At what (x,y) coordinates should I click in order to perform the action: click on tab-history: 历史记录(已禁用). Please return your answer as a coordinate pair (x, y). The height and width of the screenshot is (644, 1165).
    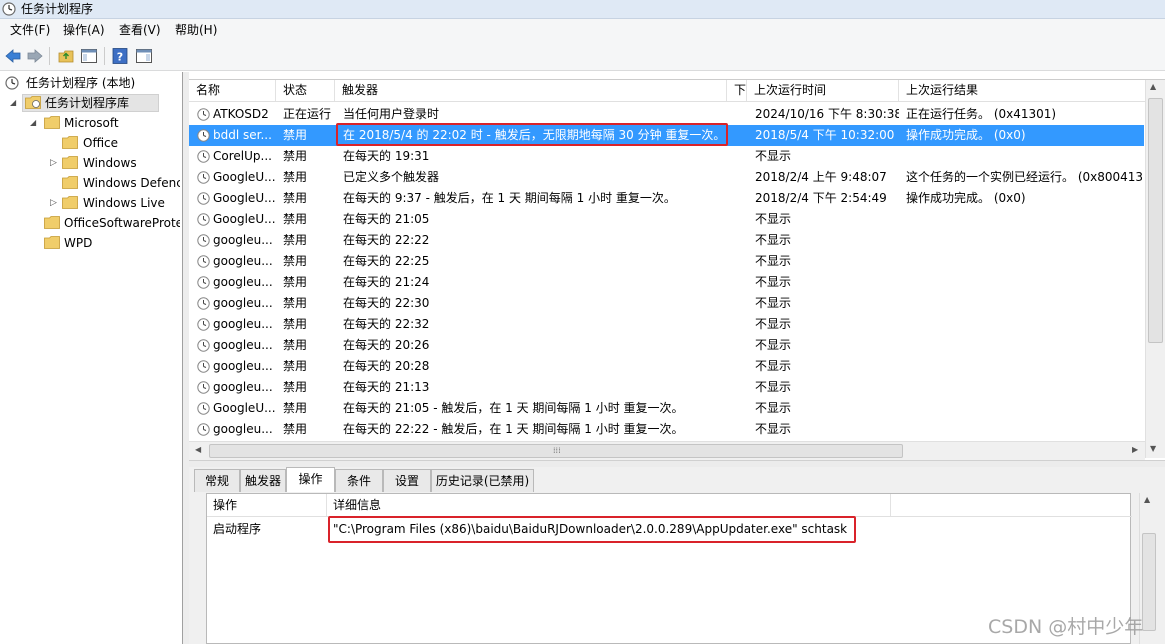
    Looking at the image, I should click on (482, 480).